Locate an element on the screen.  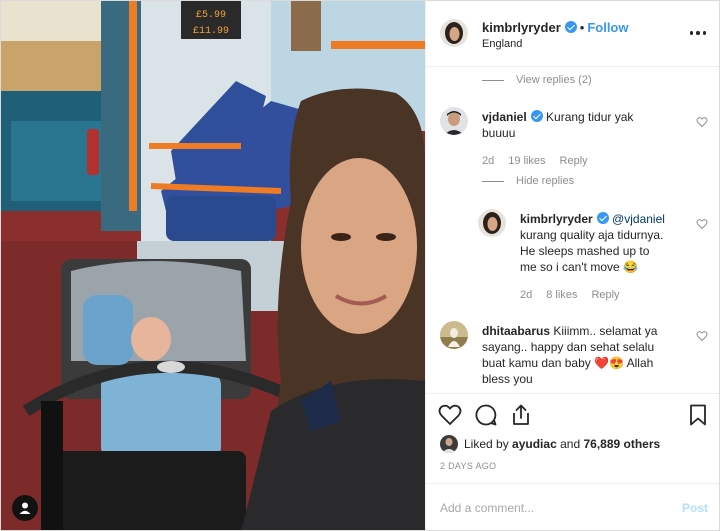
view-replies-label: View replies (2) is located at coordinates (554, 80).